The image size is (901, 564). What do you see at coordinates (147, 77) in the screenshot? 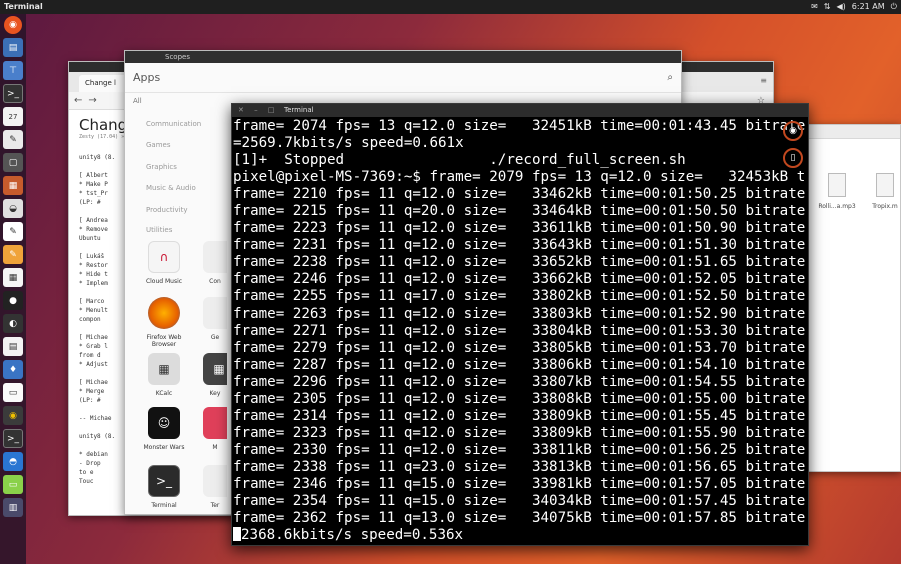
I see `apps-scope-title: Apps` at bounding box center [147, 77].